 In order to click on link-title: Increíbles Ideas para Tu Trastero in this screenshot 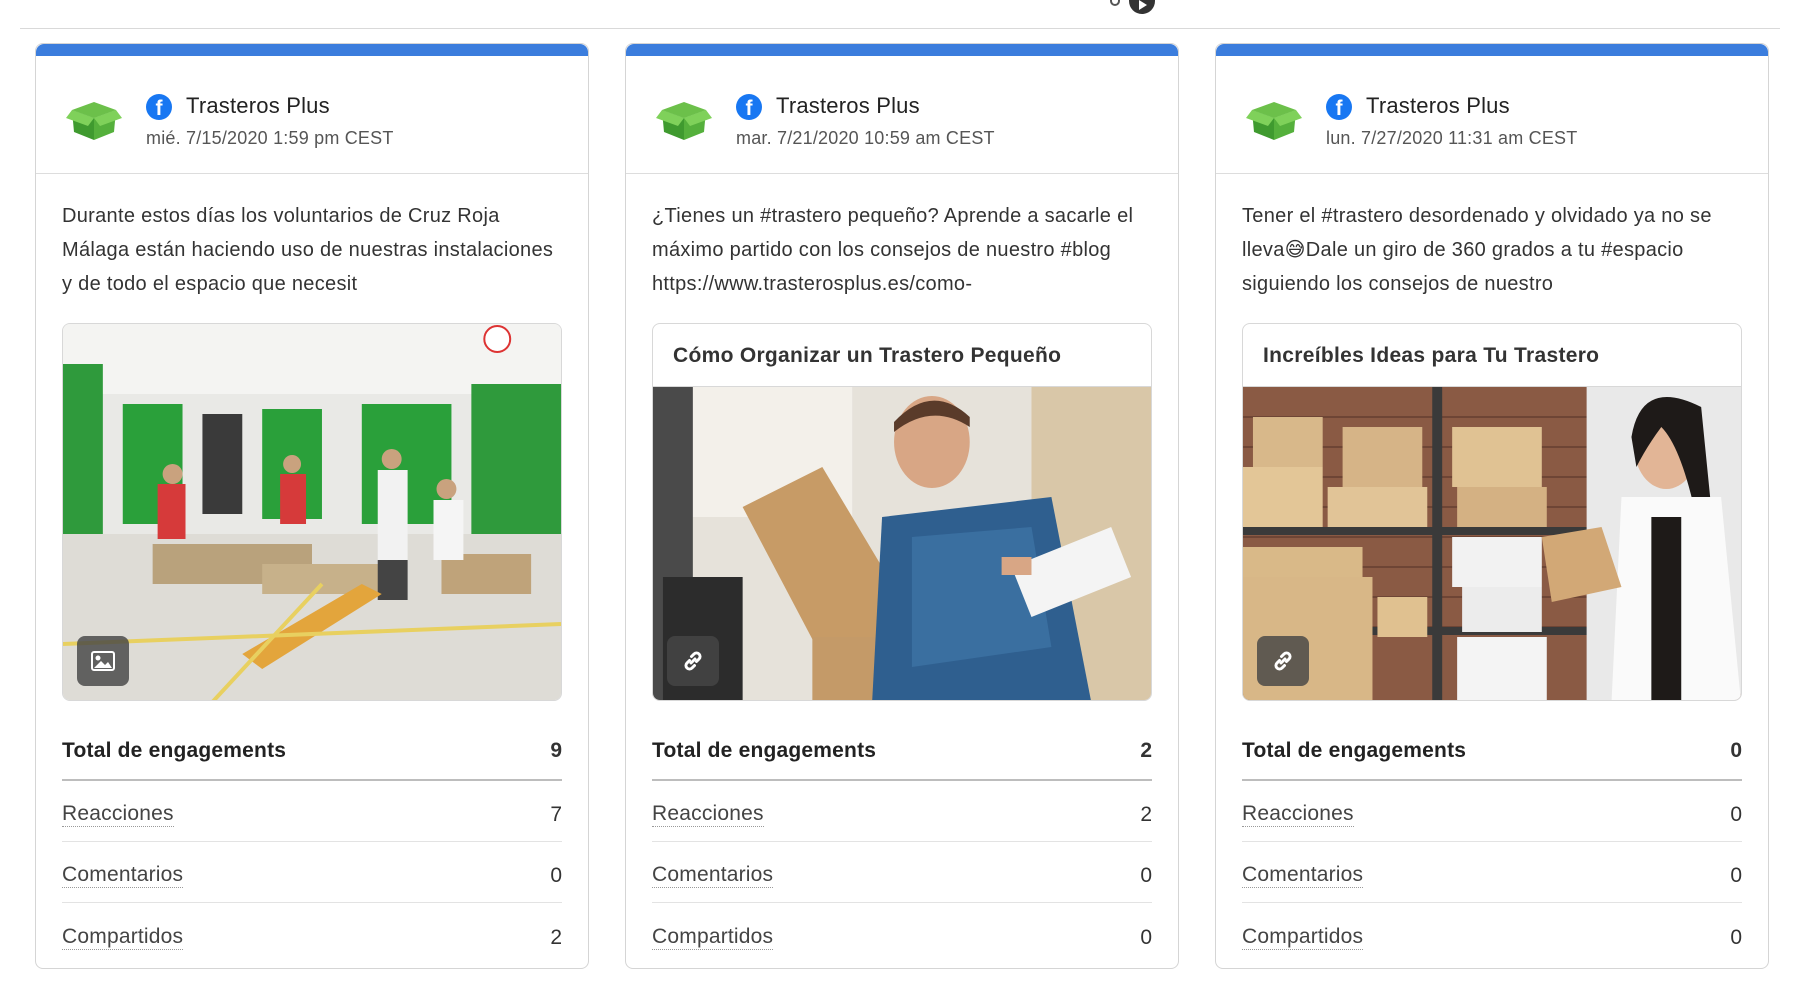, I will do `click(1492, 355)`.